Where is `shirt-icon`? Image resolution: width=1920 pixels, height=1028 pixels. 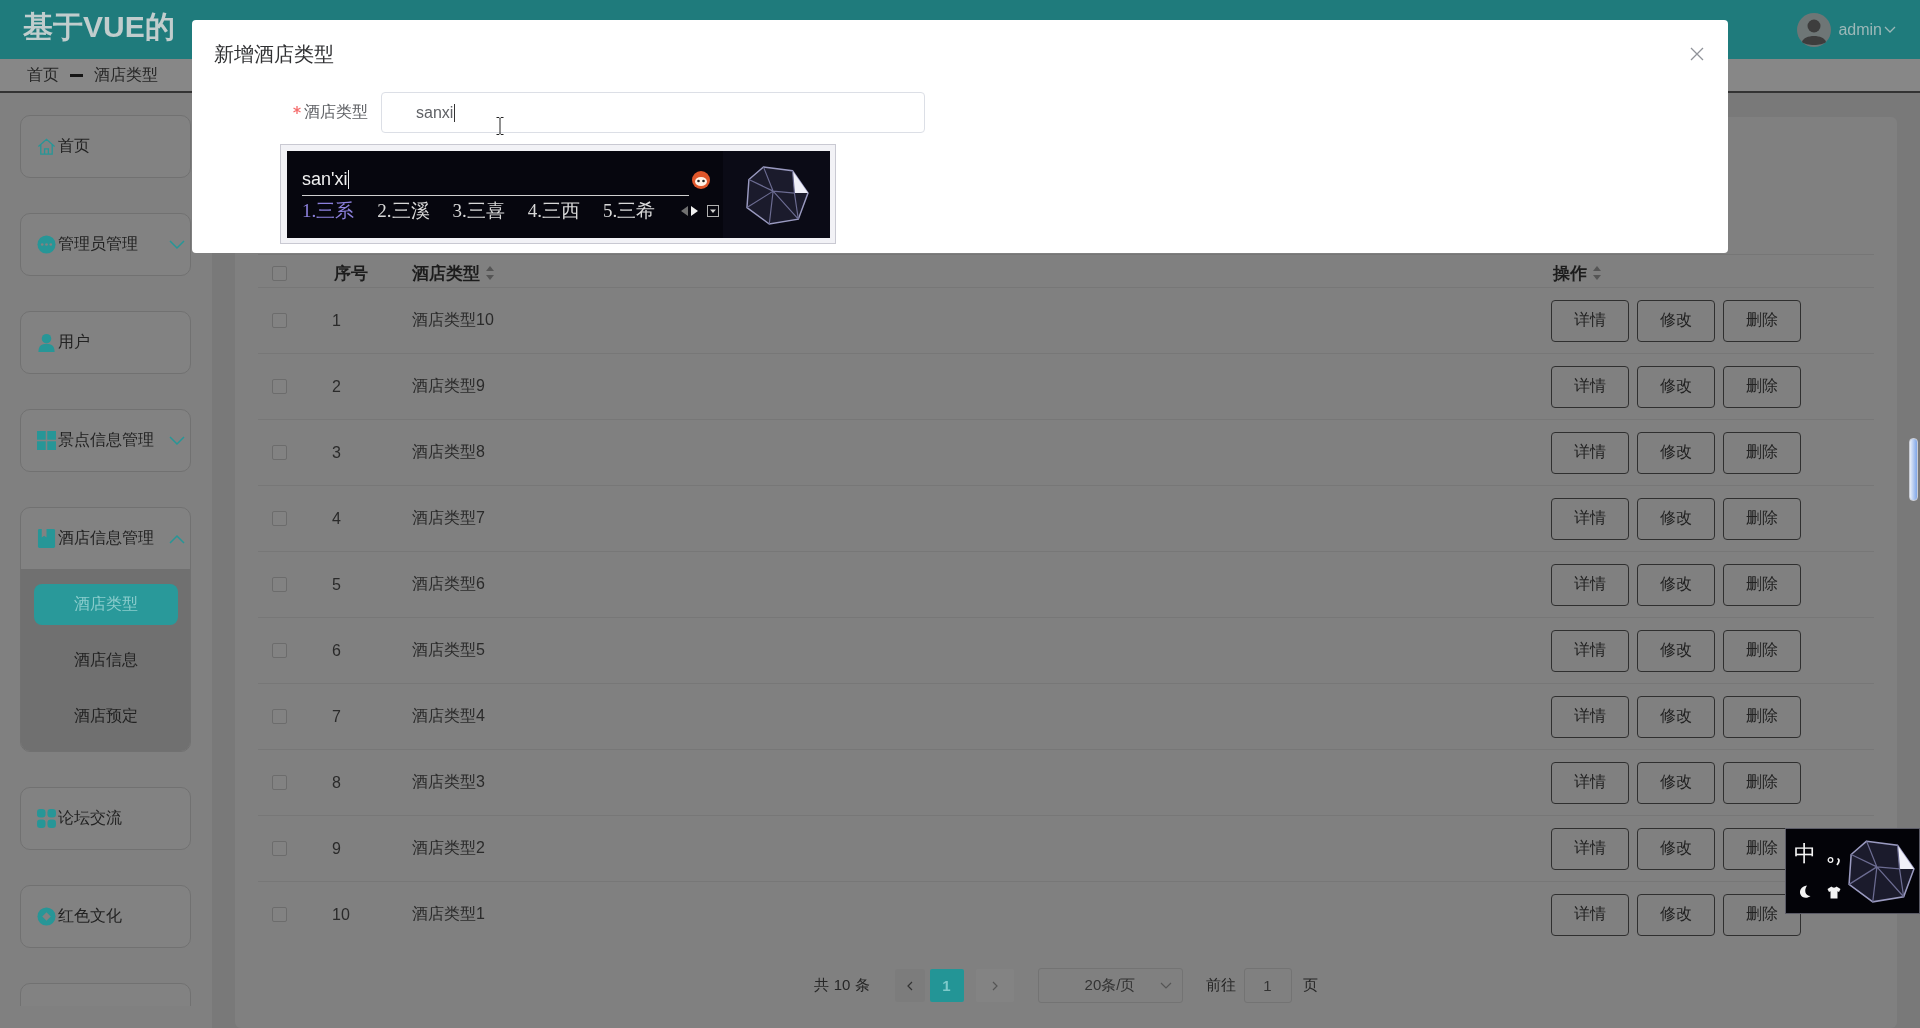 shirt-icon is located at coordinates (1833, 892).